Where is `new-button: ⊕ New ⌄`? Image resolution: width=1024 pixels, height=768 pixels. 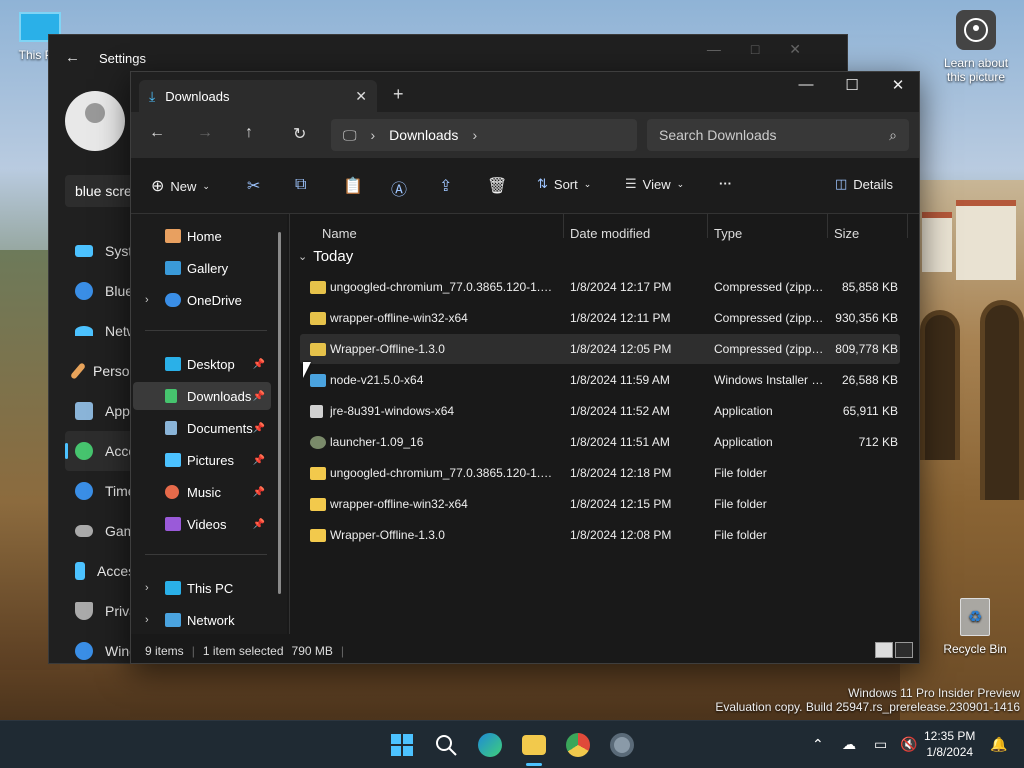 new-button: ⊕ New ⌄ is located at coordinates (180, 186).